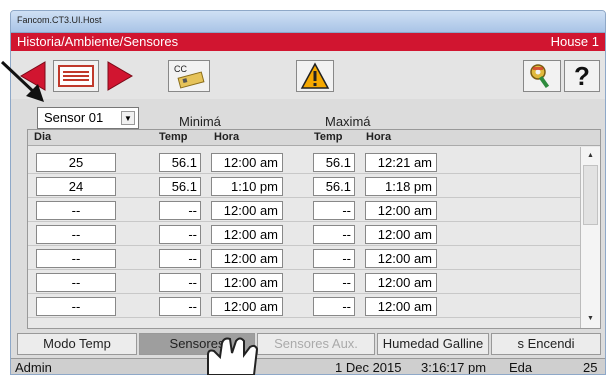 The width and height of the screenshot is (606, 375). Describe the element at coordinates (546, 344) in the screenshot. I see `tab-encendido: s Encendi` at that location.